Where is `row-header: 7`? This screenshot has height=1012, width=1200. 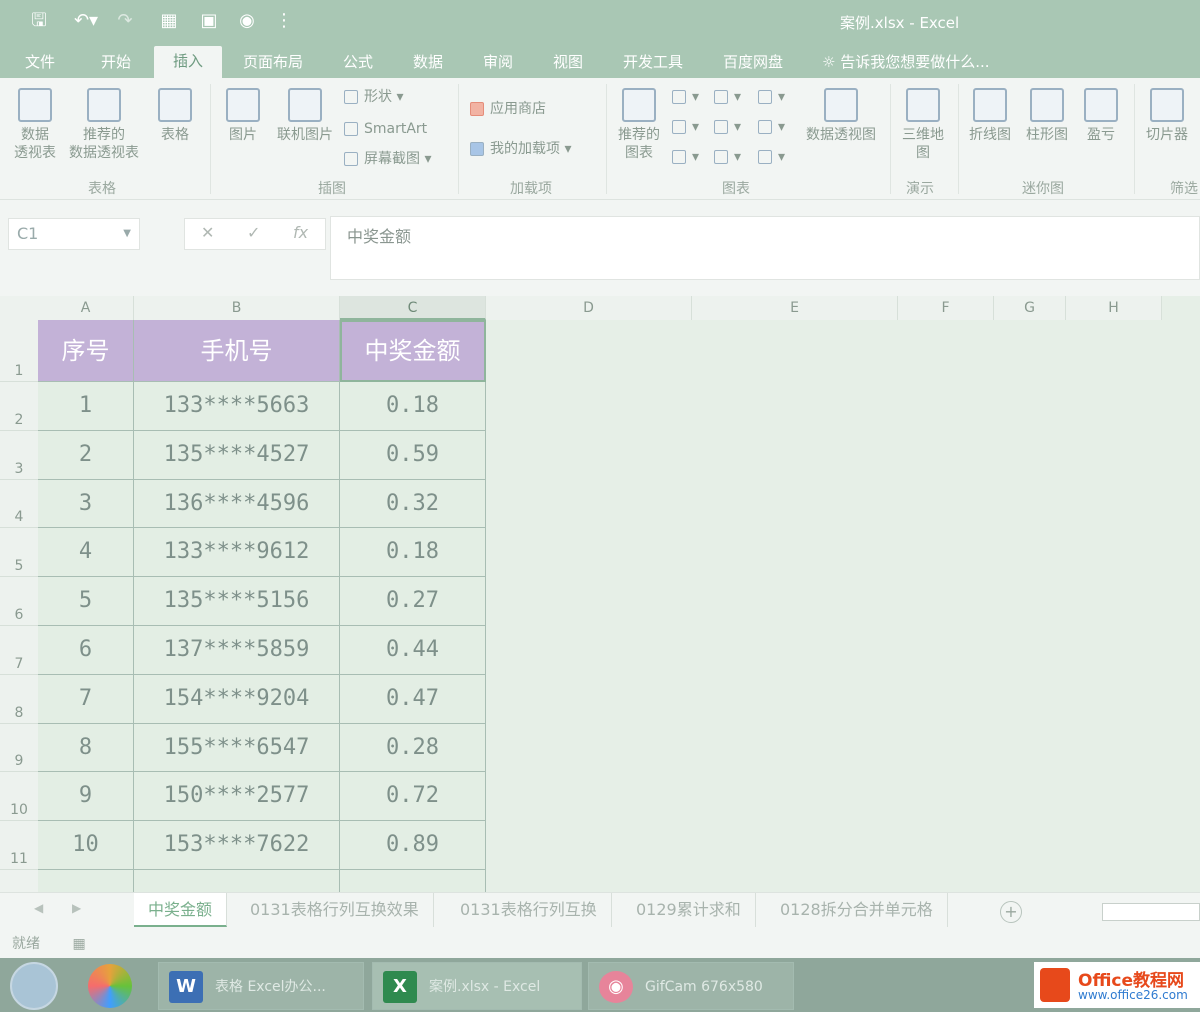
row-header: 7 is located at coordinates (19, 650).